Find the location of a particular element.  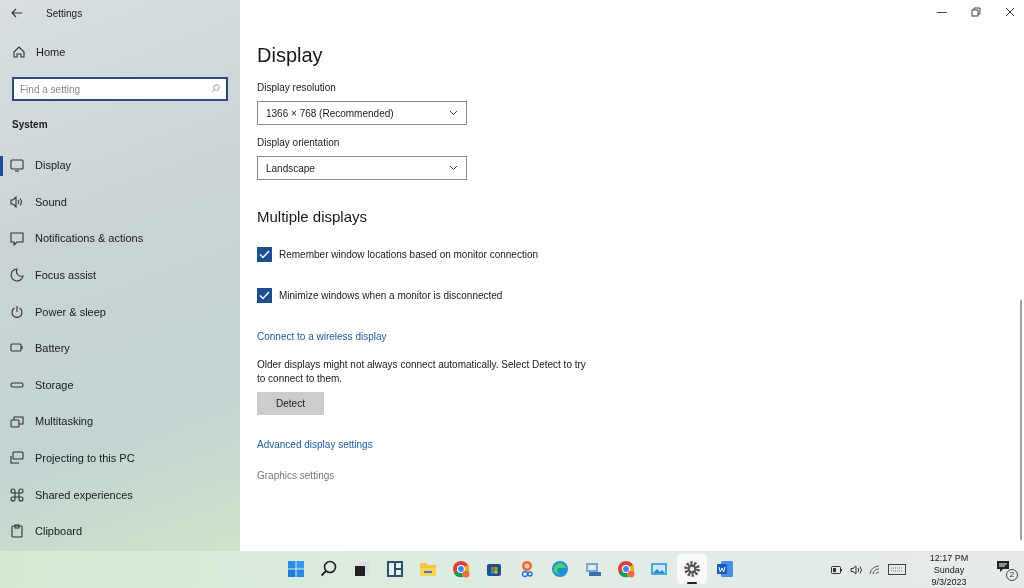

sidebar-item: Multitasking is located at coordinates (51, 421).